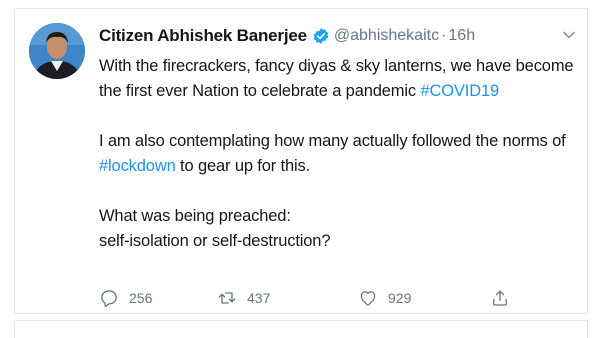  Describe the element at coordinates (386, 36) in the screenshot. I see `user-handle: @abhishekaitc` at that location.